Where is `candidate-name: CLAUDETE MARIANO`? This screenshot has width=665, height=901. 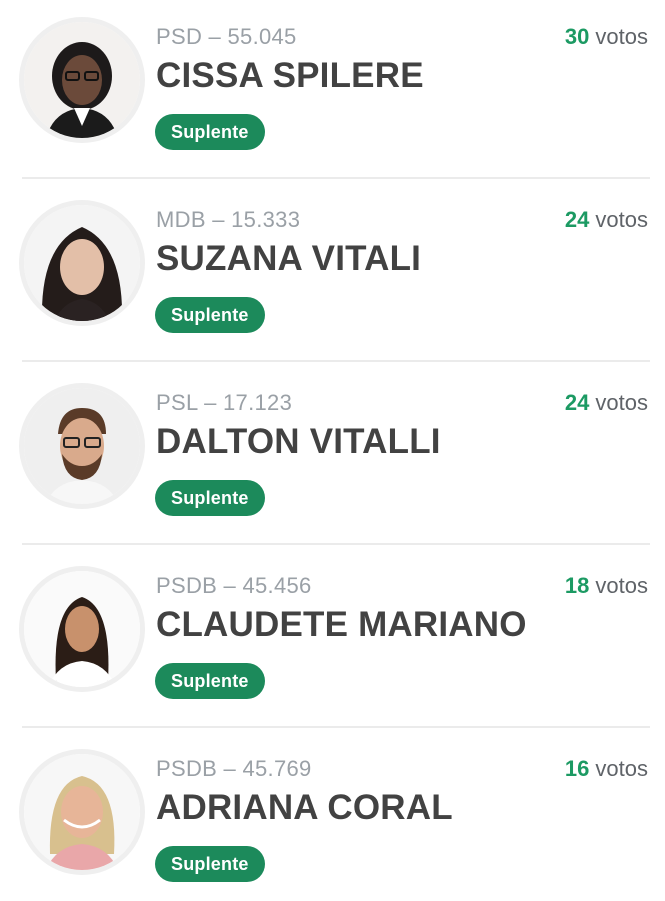
candidate-name: CLAUDETE MARIANO is located at coordinates (341, 624).